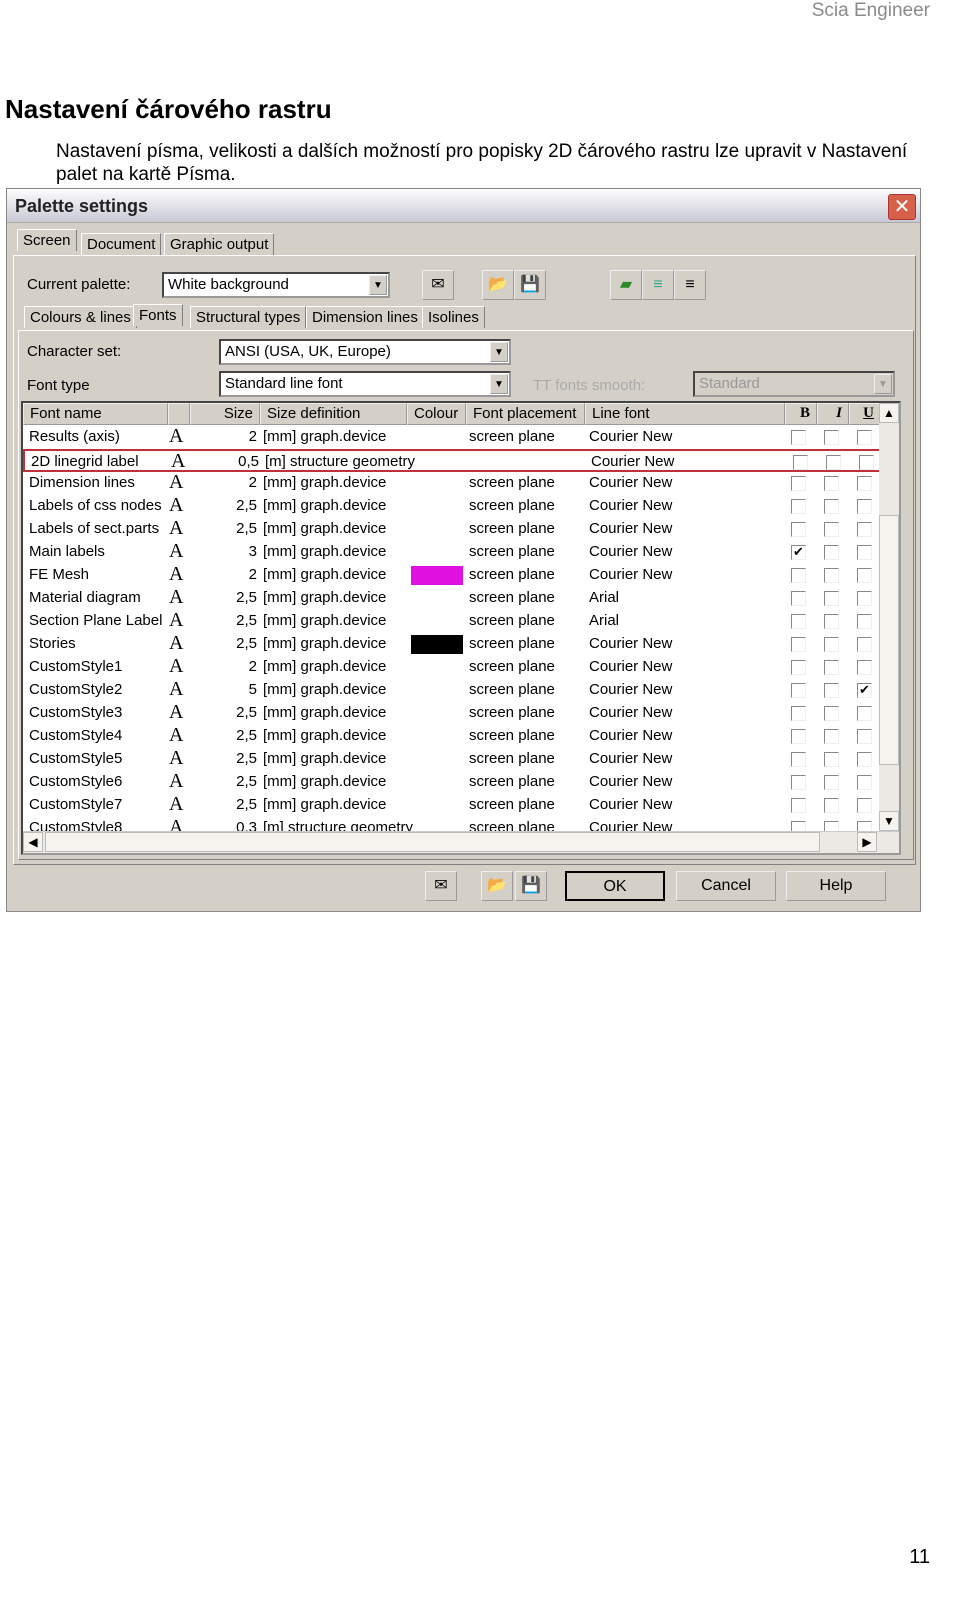 The height and width of the screenshot is (1613, 960). Describe the element at coordinates (889, 821) in the screenshot. I see `scroll-down-icon: ▼` at that location.